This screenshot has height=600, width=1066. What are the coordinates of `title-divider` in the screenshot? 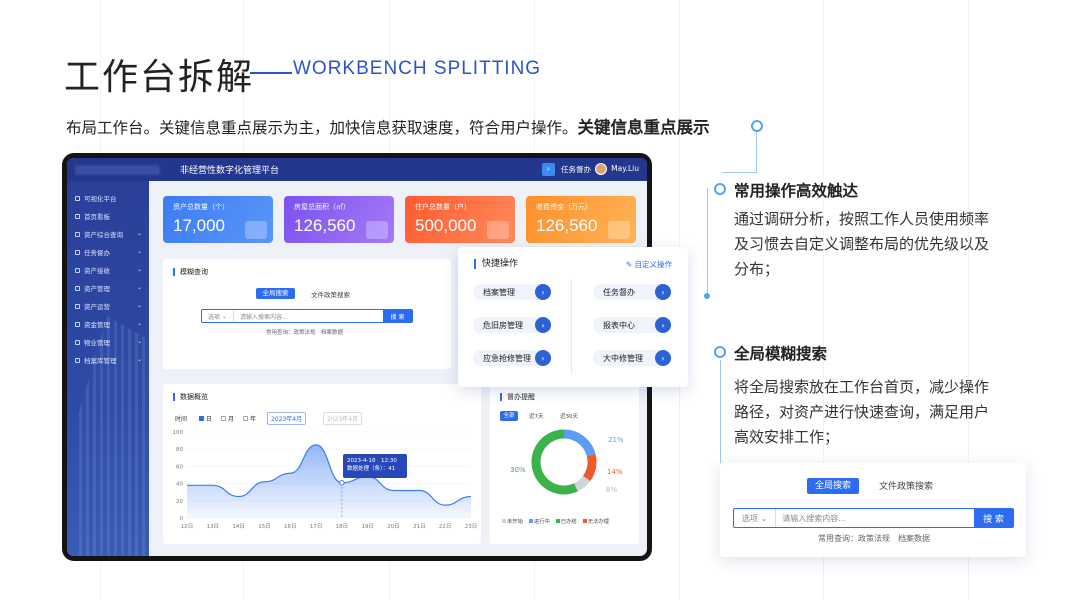 It's located at (271, 73).